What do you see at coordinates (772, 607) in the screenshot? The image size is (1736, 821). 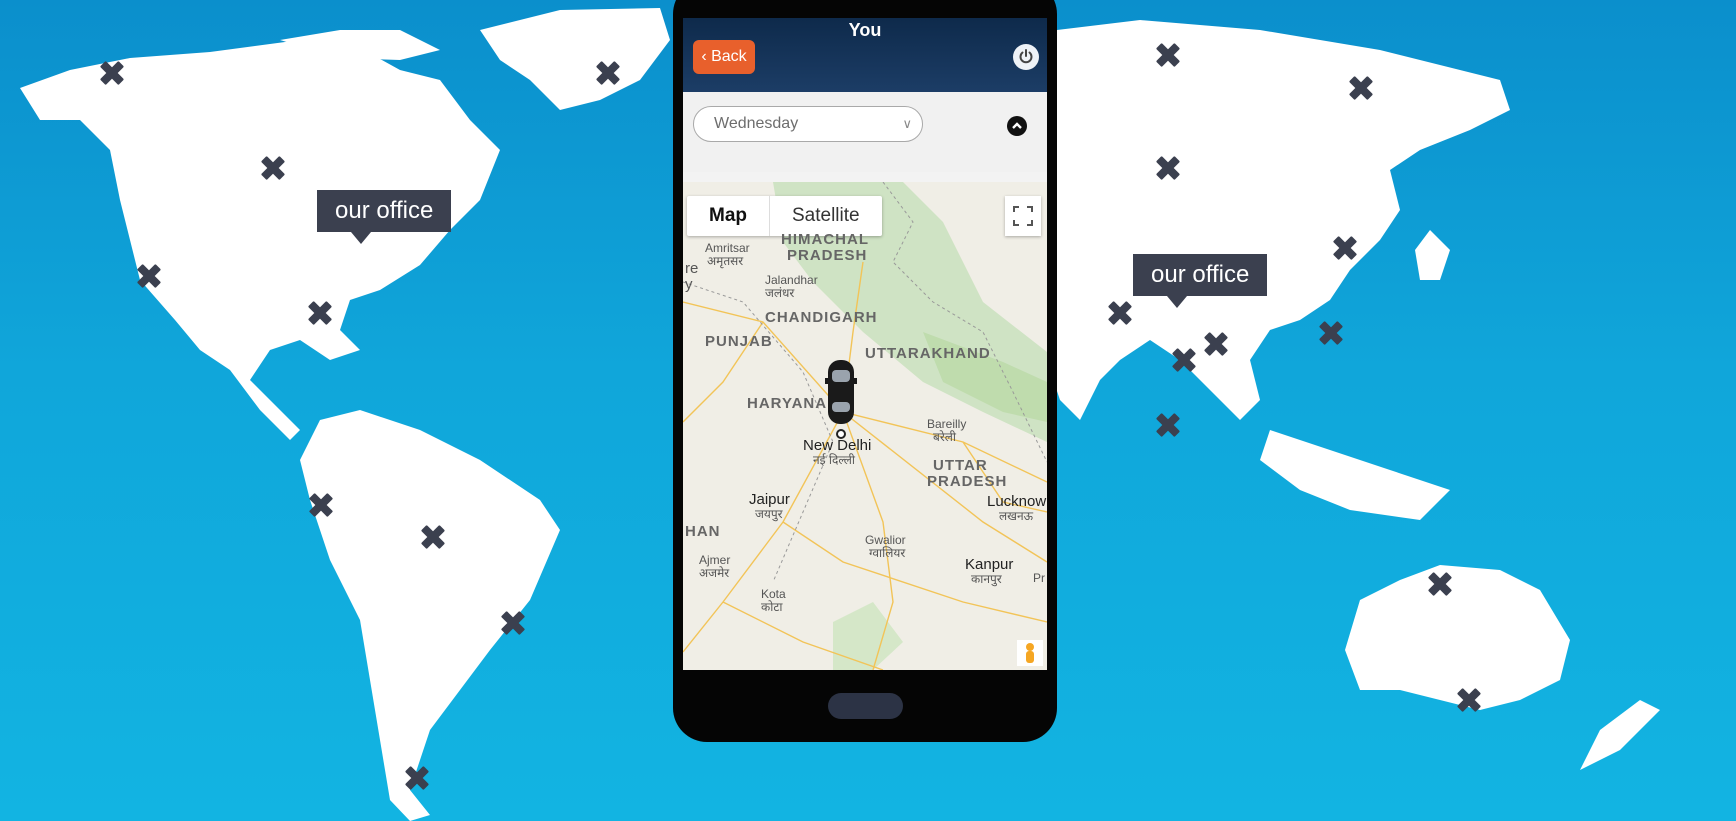 I see `map-label: कोटा` at bounding box center [772, 607].